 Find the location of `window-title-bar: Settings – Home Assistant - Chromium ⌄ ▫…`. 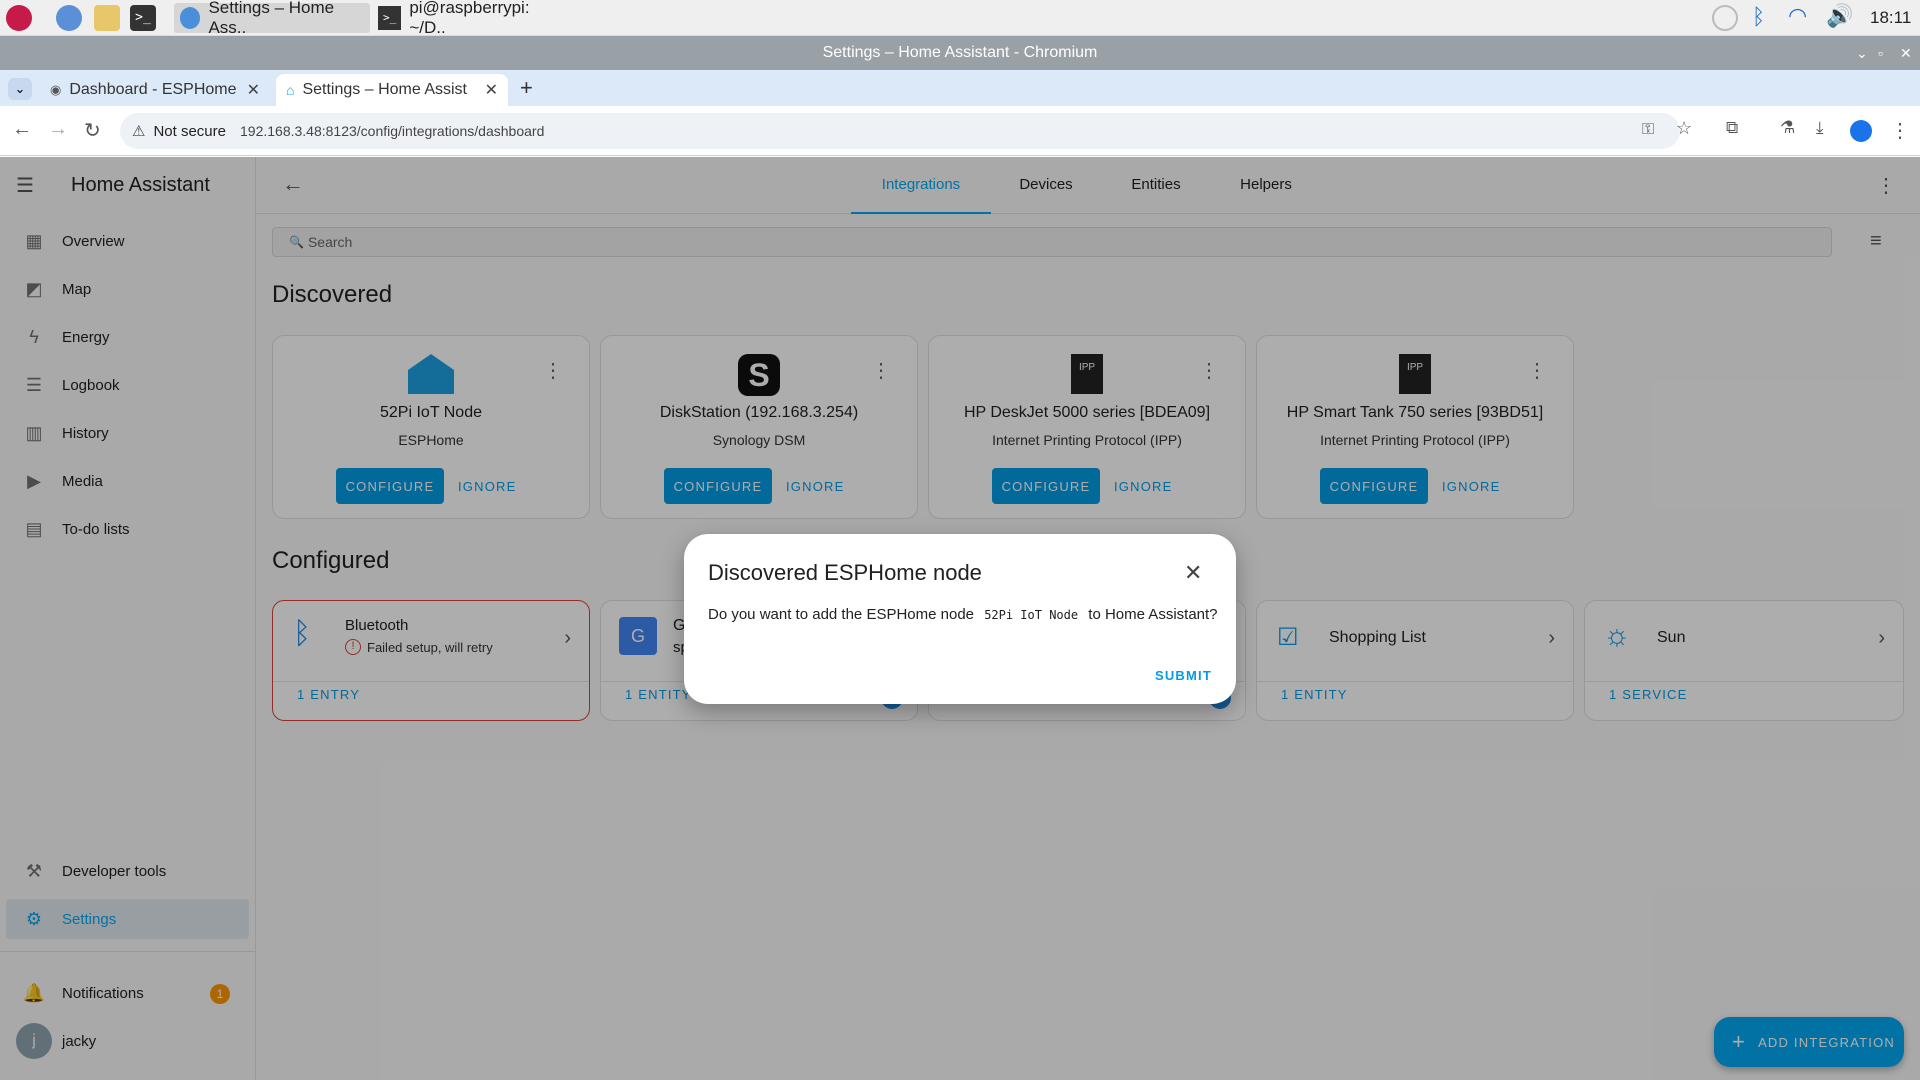

window-title-bar: Settings – Home Assistant - Chromium ⌄ ▫… is located at coordinates (960, 53).